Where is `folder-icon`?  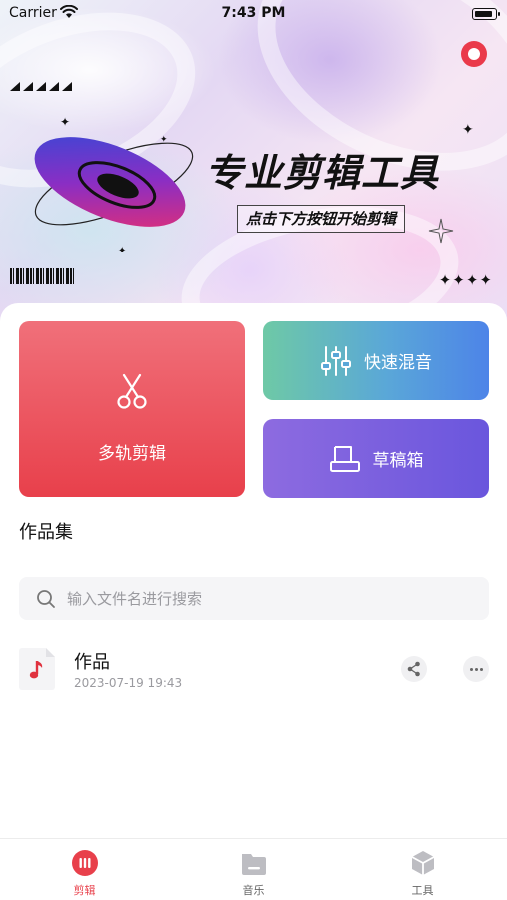 folder-icon is located at coordinates (254, 864).